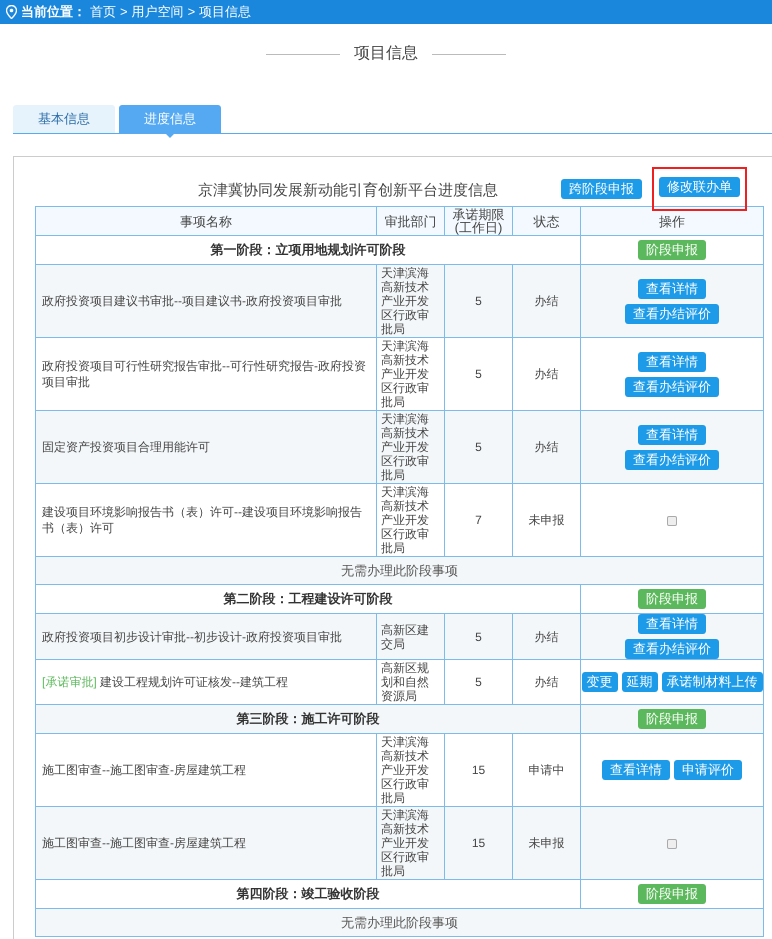 Image resolution: width=772 pixels, height=939 pixels. Describe the element at coordinates (11, 12) in the screenshot. I see `location-pin-icon` at that location.